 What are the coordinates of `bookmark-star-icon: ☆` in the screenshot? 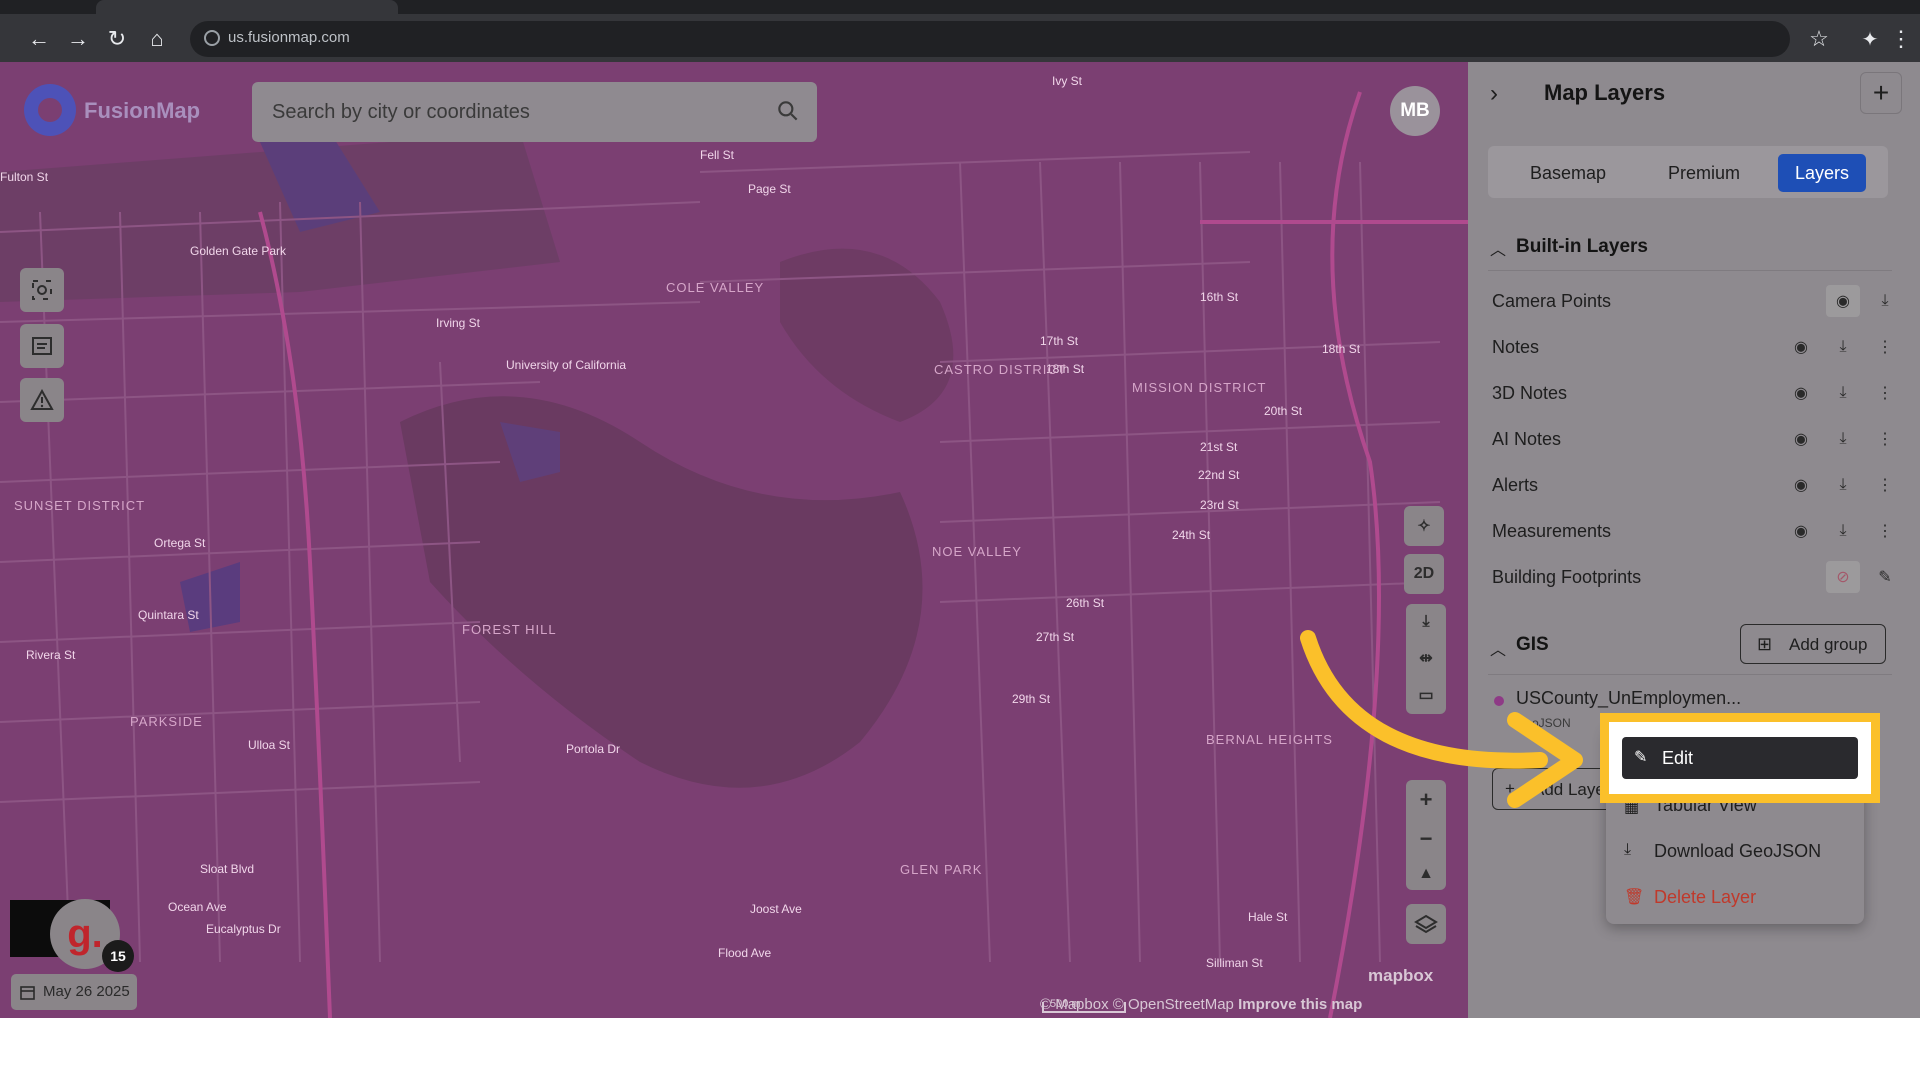 It's located at (1819, 39).